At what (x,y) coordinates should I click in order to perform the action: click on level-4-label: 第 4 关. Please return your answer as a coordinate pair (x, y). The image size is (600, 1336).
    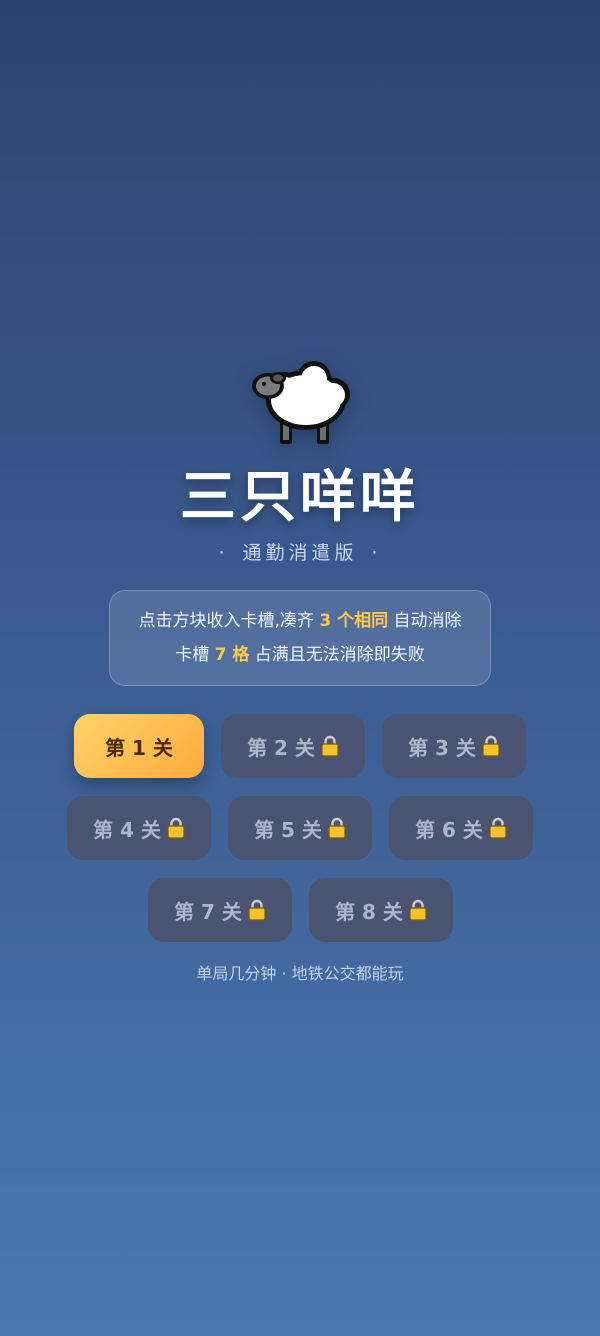
    Looking at the image, I should click on (127, 829).